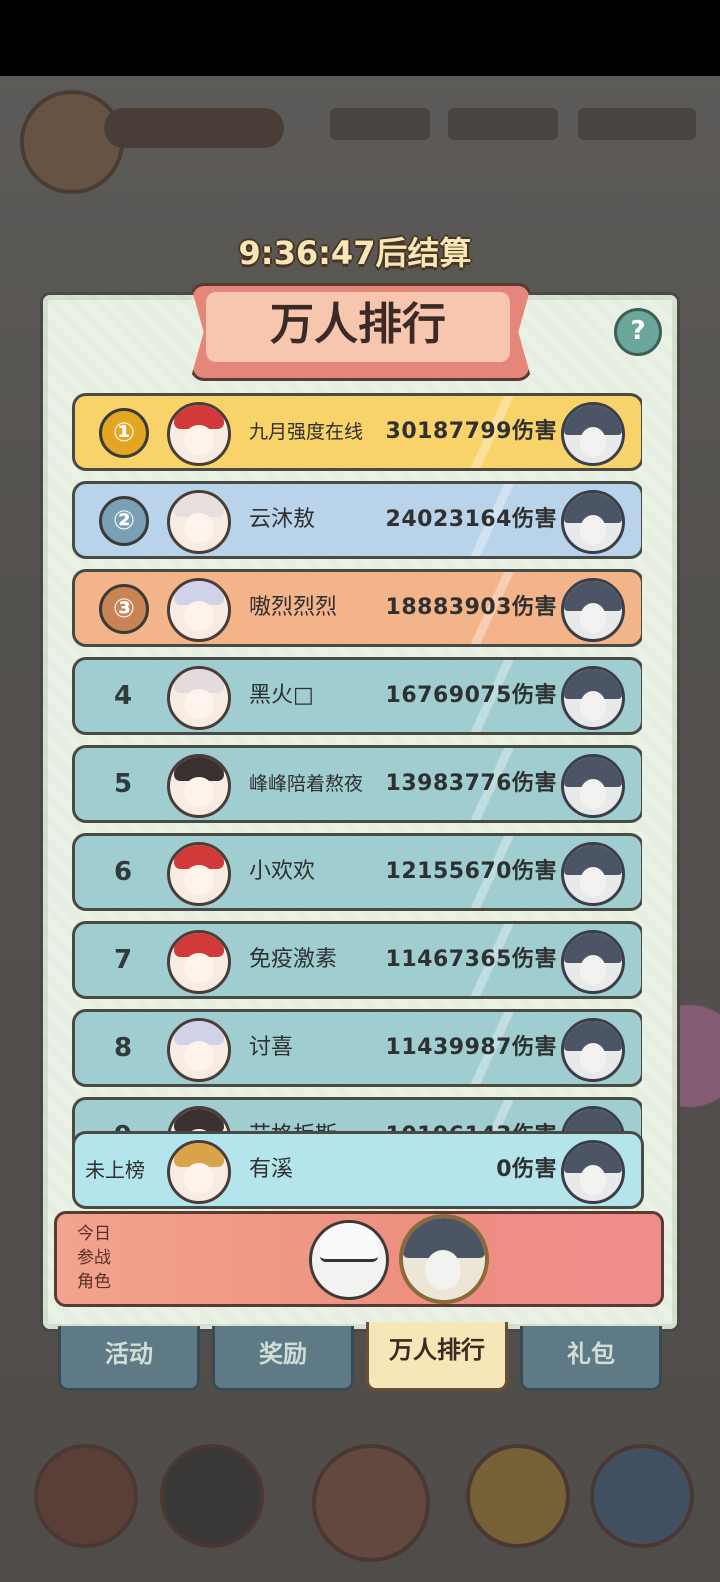 The image size is (720, 1582). Describe the element at coordinates (358, 324) in the screenshot. I see `panel-title: 万人排行` at that location.